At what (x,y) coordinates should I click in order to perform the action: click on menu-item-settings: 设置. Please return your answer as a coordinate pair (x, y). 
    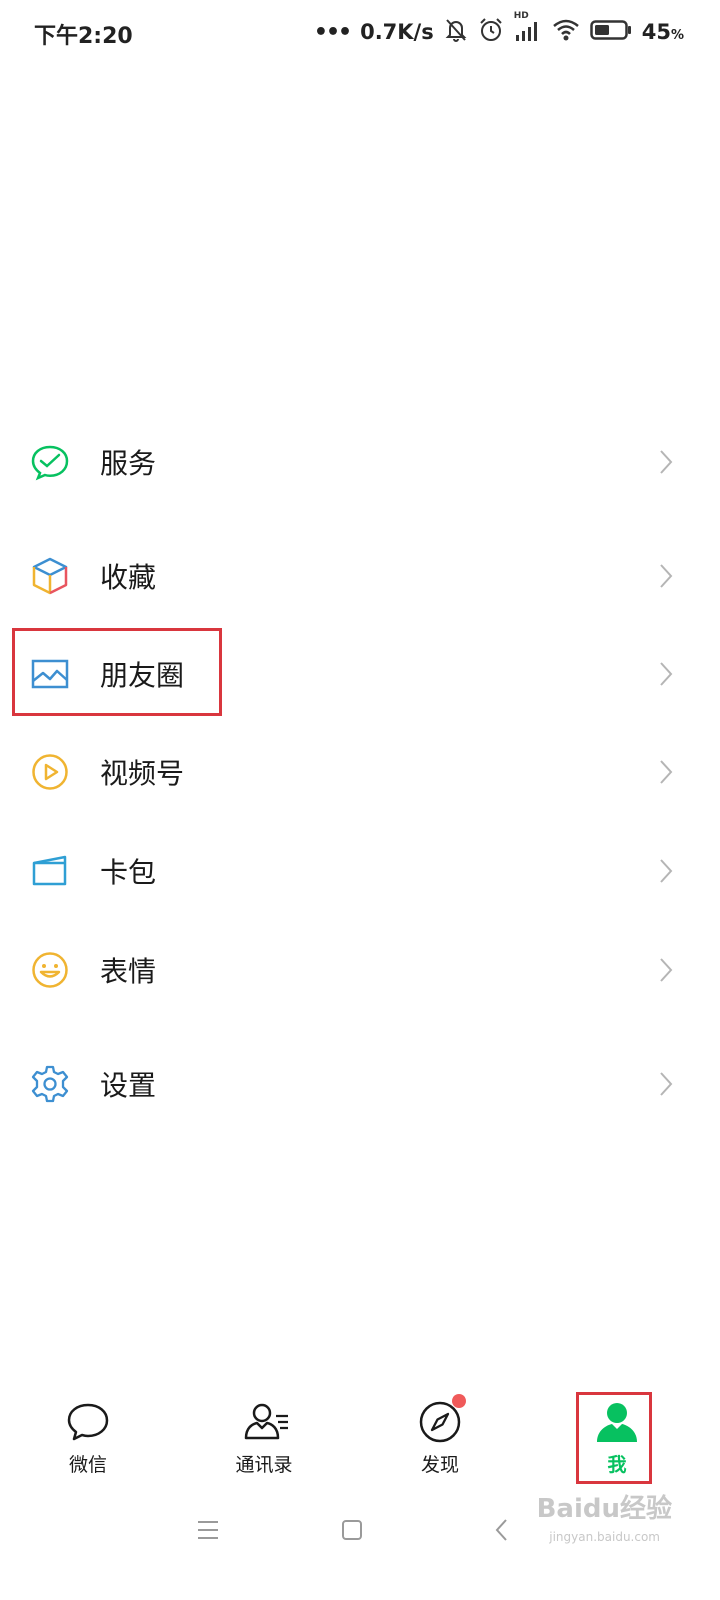
    Looking at the image, I should click on (360, 1084).